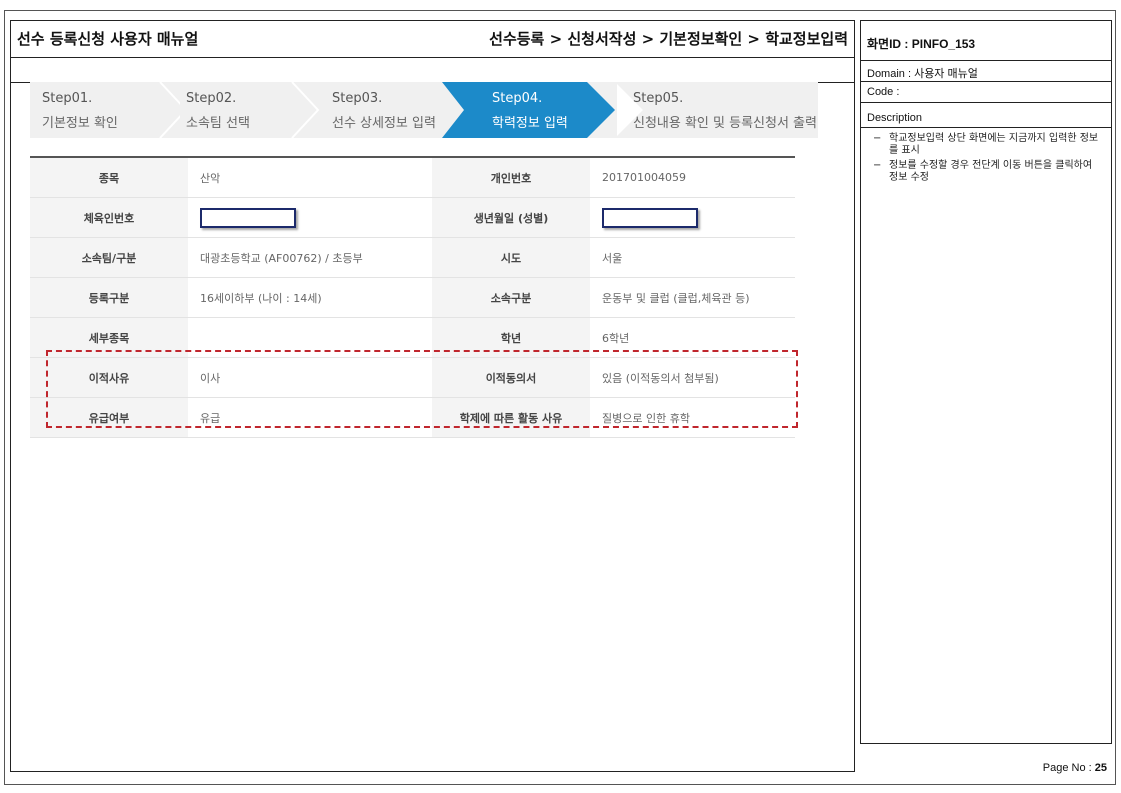  I want to click on description-text: 학교정보입력 상단 화면에는 지금까지 입력한 정보를 표시, so click(994, 144).